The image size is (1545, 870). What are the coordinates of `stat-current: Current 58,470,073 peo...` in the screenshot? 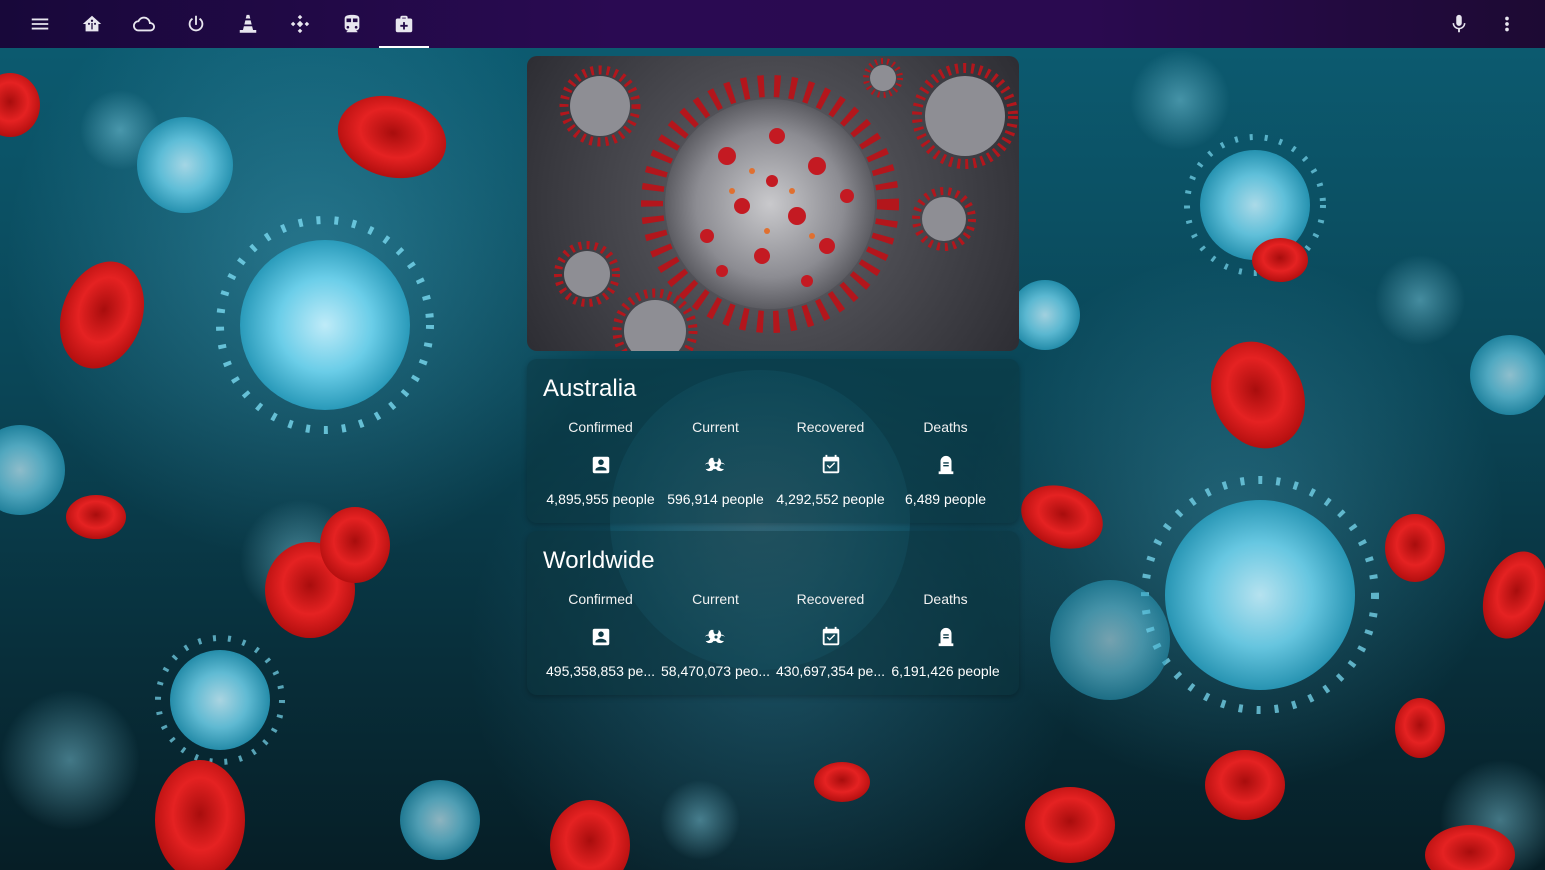 It's located at (715, 635).